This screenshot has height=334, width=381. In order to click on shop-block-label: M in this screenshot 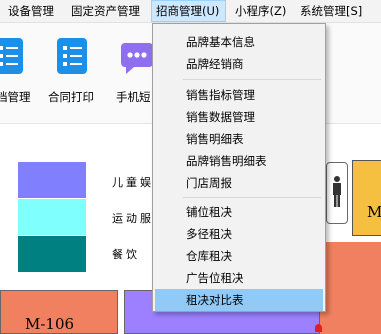, I will do `click(374, 212)`.